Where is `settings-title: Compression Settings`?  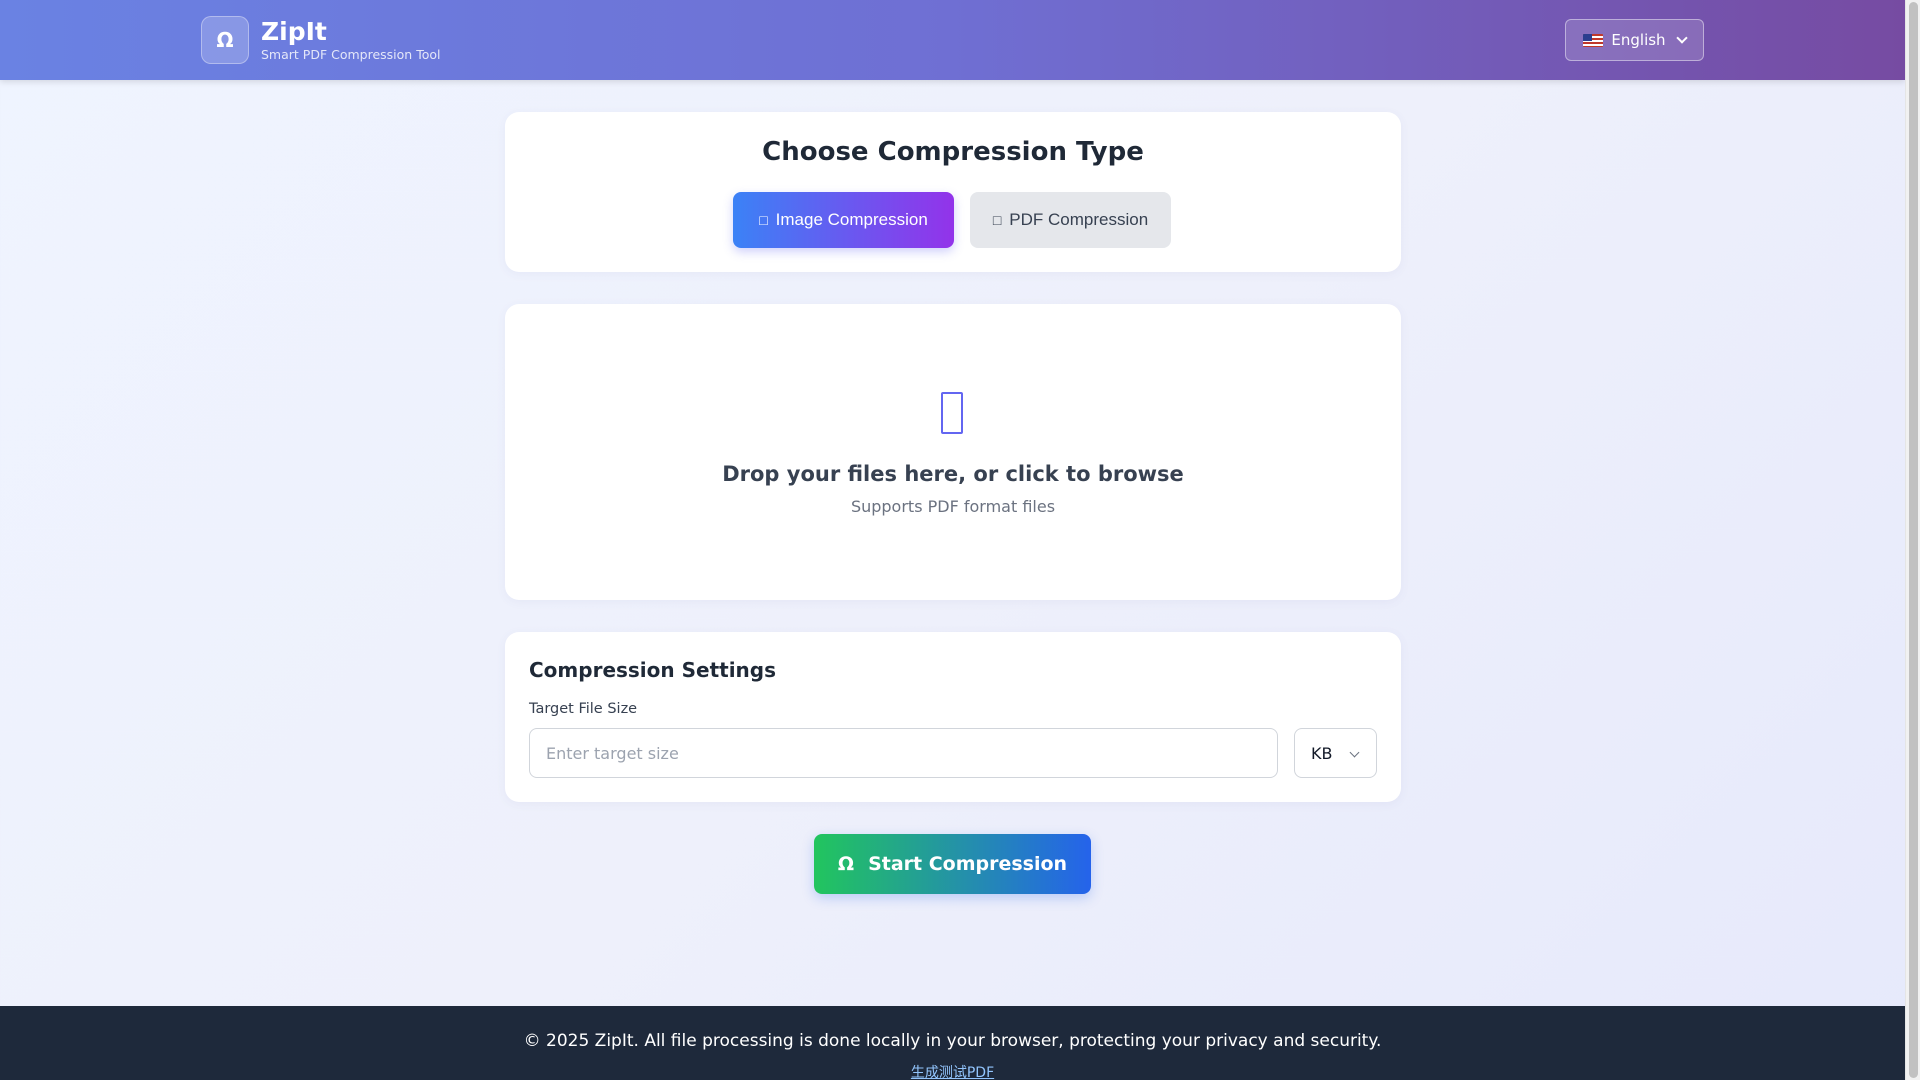 settings-title: Compression Settings is located at coordinates (653, 670).